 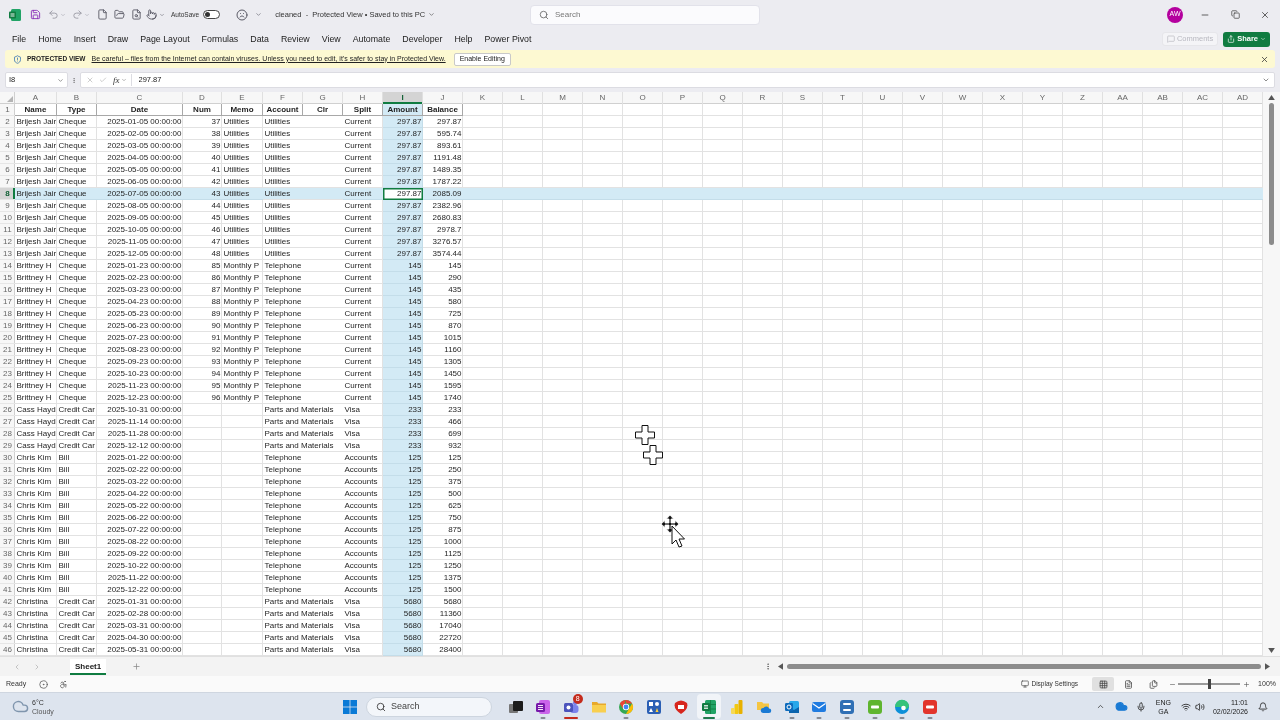 What do you see at coordinates (350, 706) in the screenshot?
I see `windows-logo-icon` at bounding box center [350, 706].